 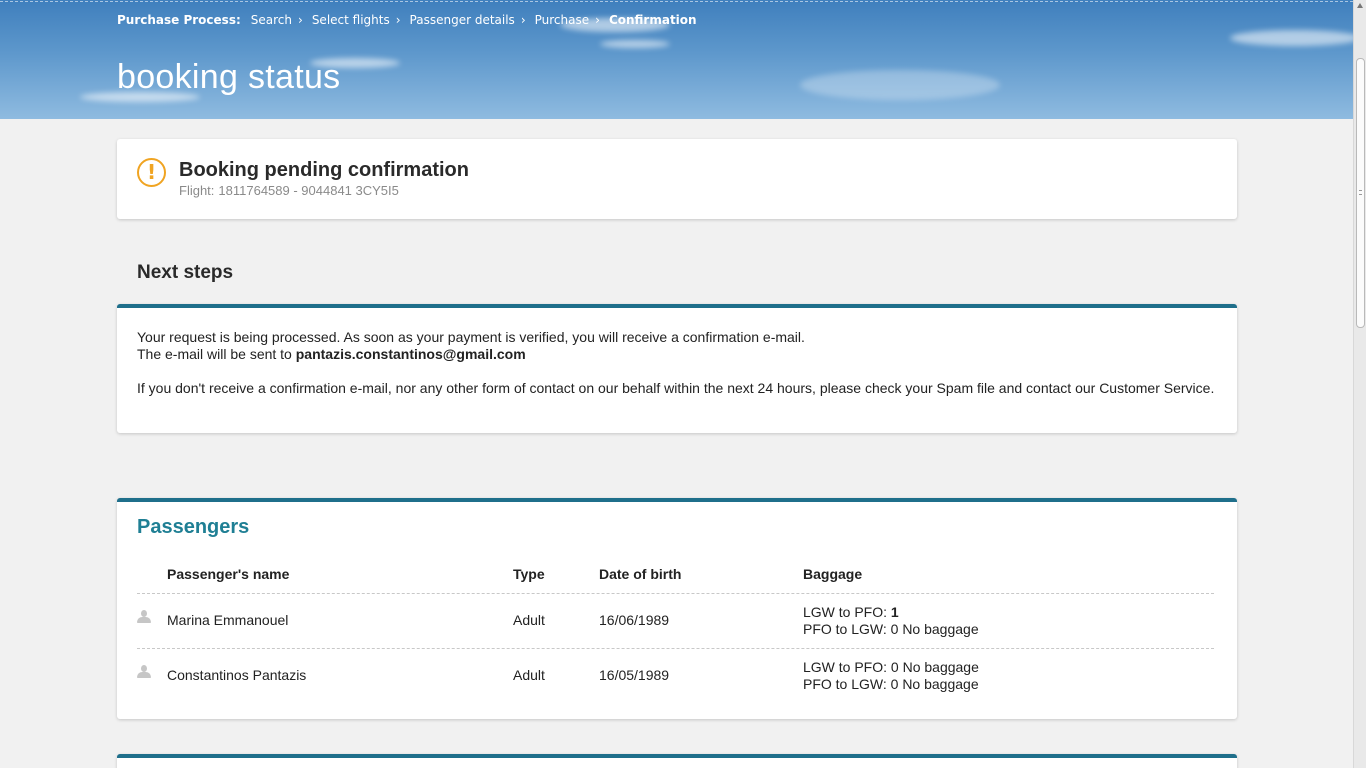 I want to click on passenger-name: Constantinos Pantazis, so click(x=237, y=675).